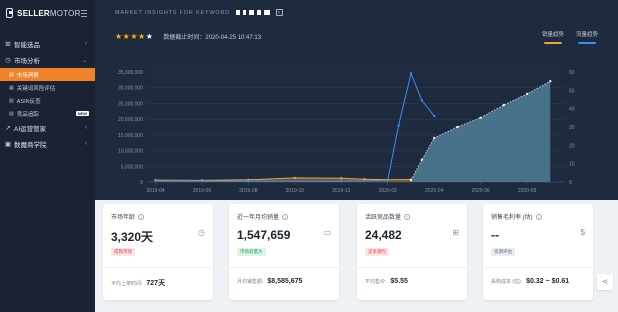 The width and height of the screenshot is (618, 312). I want to click on page-title: MARKET INSIGHTS FOR KEYWORD, so click(173, 12).